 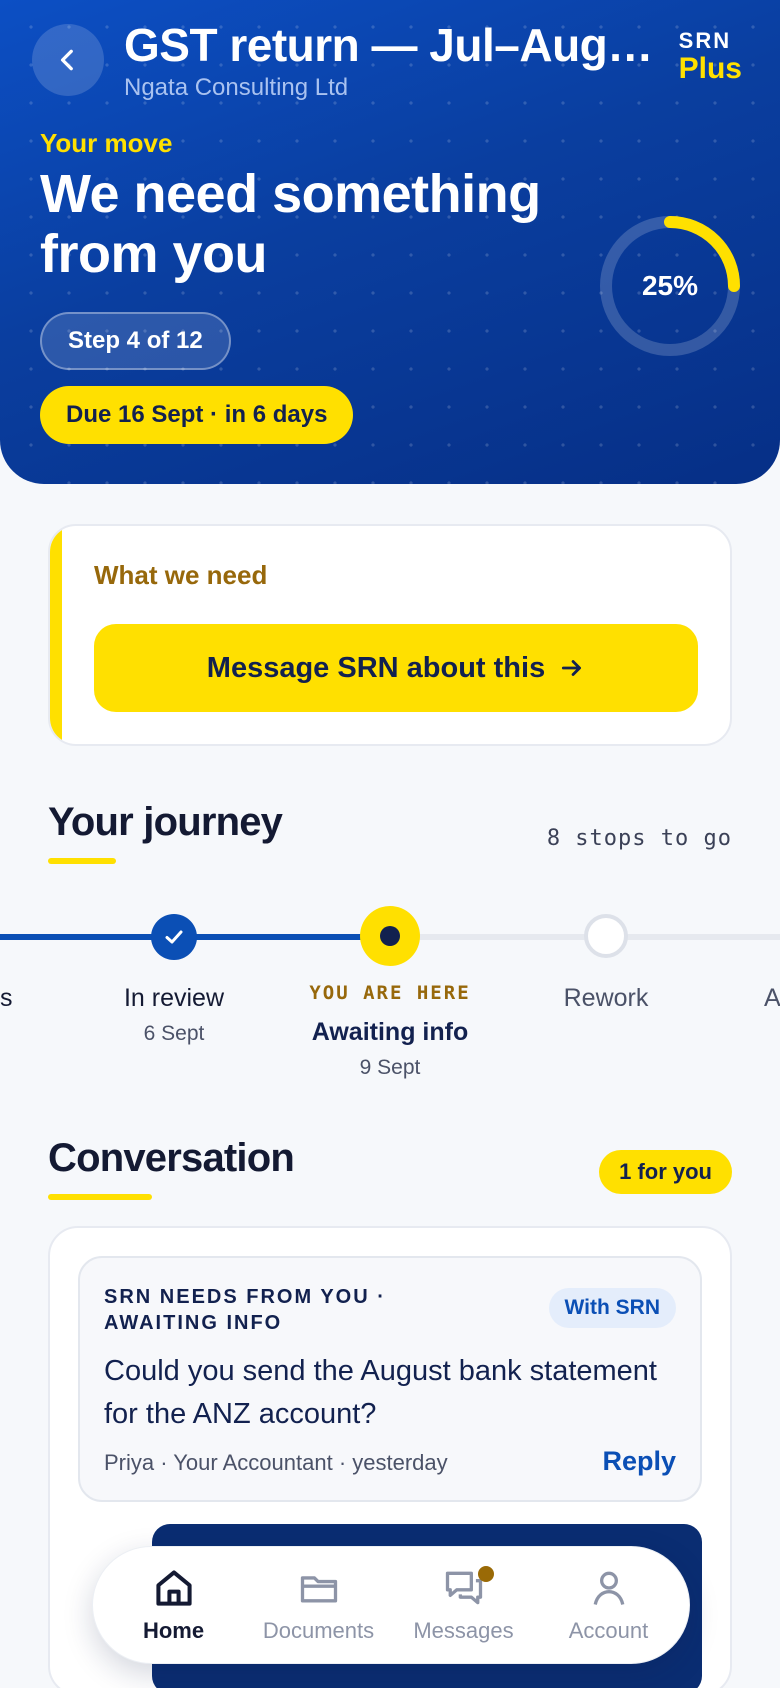 What do you see at coordinates (376, 667) in the screenshot?
I see `message-srn-button-label: Message SRN about this` at bounding box center [376, 667].